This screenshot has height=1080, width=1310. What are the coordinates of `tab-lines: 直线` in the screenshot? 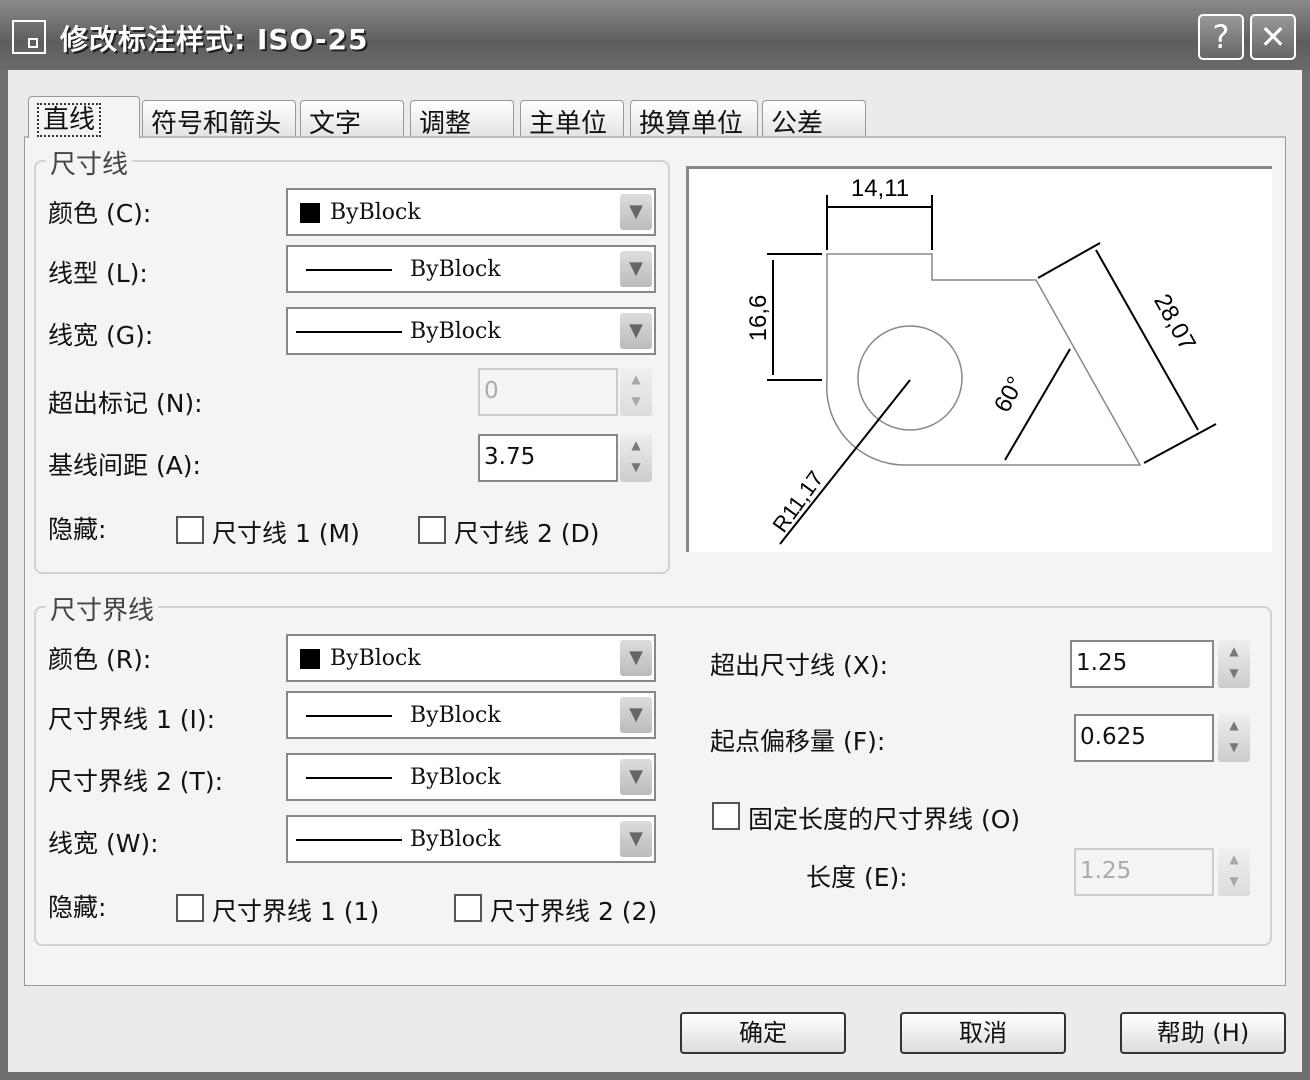 It's located at (84, 117).